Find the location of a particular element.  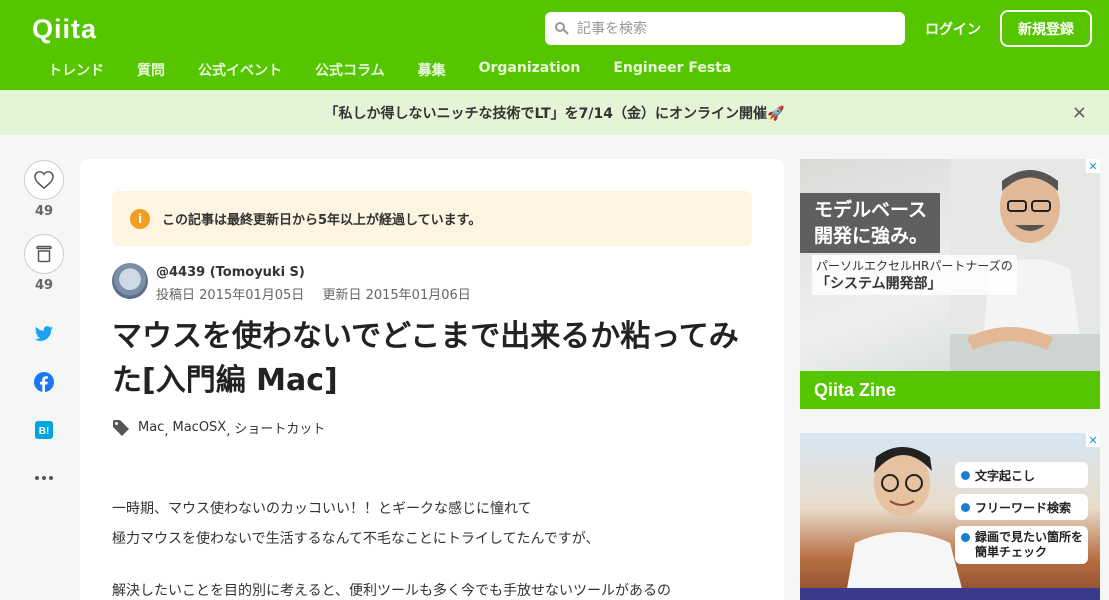

nav-engineer-festa: Engineer Festa is located at coordinates (672, 70).